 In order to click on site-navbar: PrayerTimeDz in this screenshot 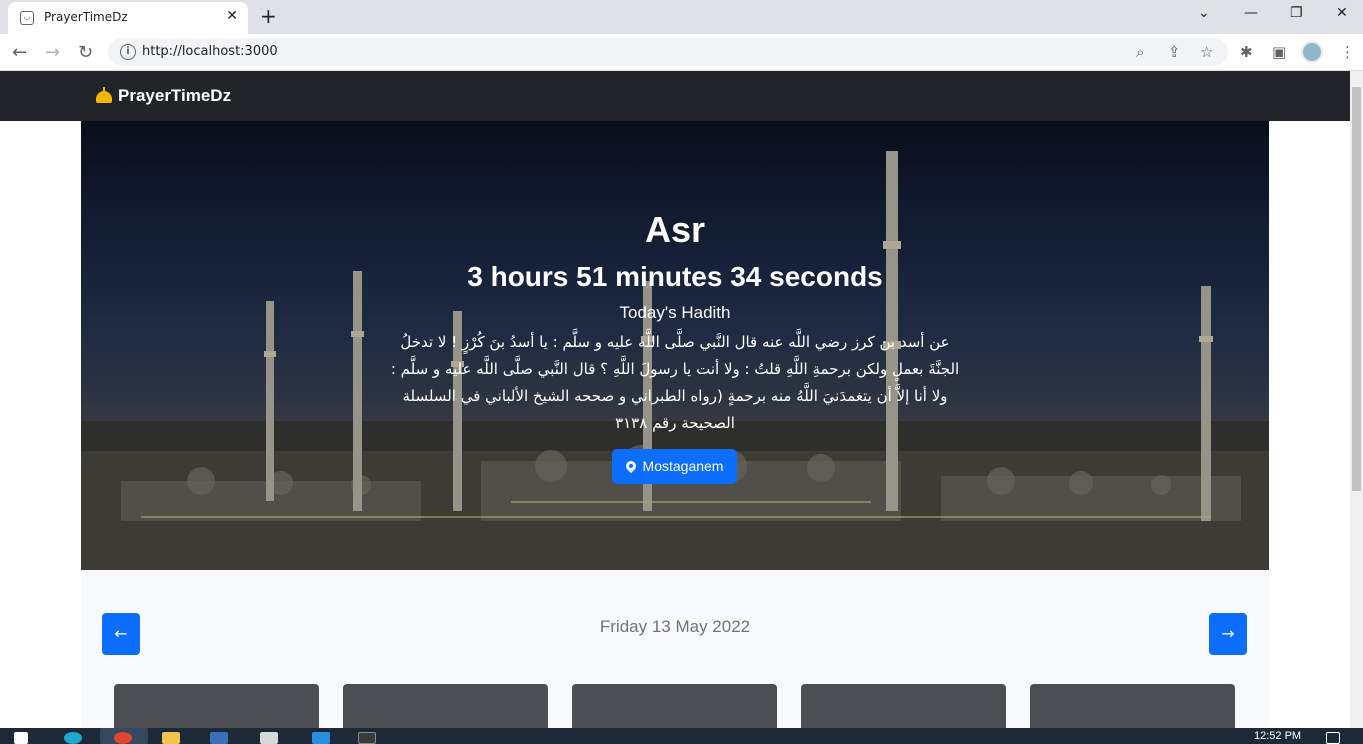, I will do `click(675, 96)`.